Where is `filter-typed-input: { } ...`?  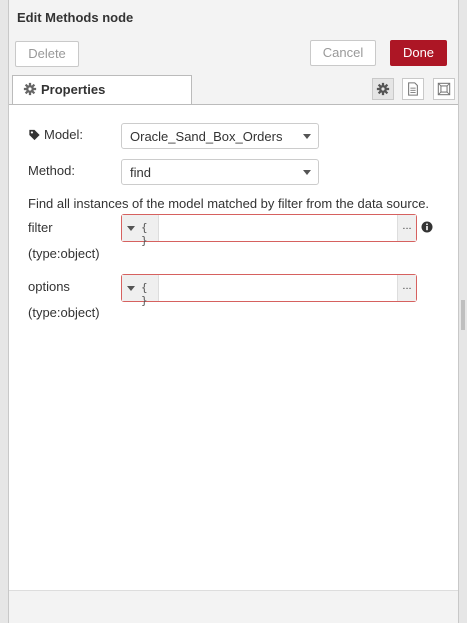 filter-typed-input: { } ... is located at coordinates (269, 230).